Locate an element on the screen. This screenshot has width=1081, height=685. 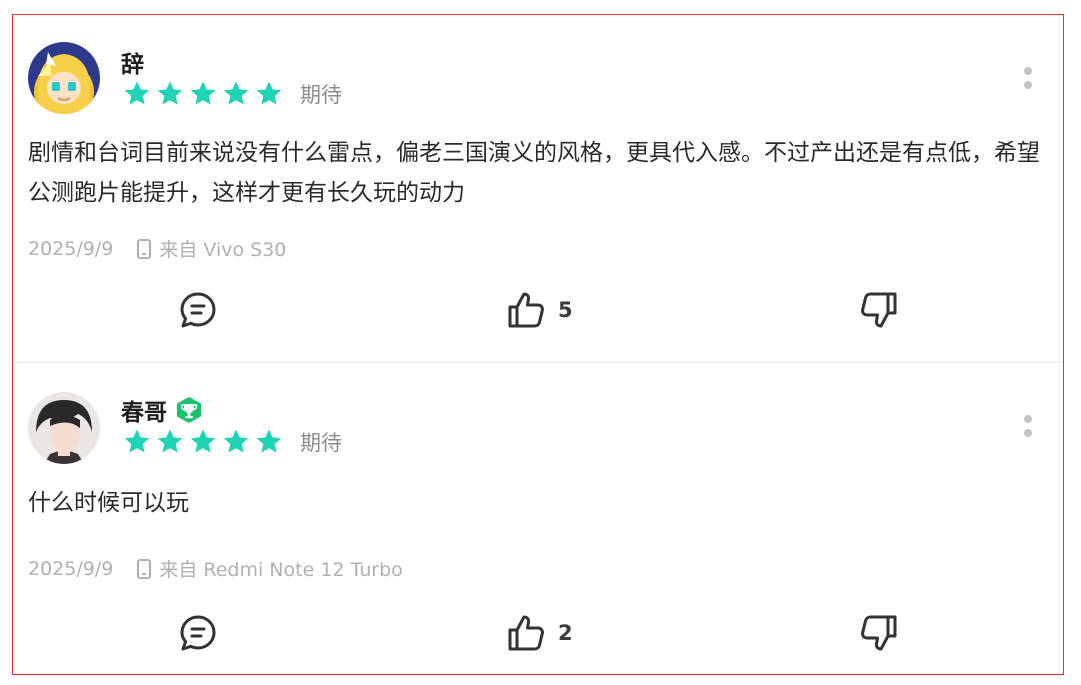
trophy-badge-icon is located at coordinates (189, 410).